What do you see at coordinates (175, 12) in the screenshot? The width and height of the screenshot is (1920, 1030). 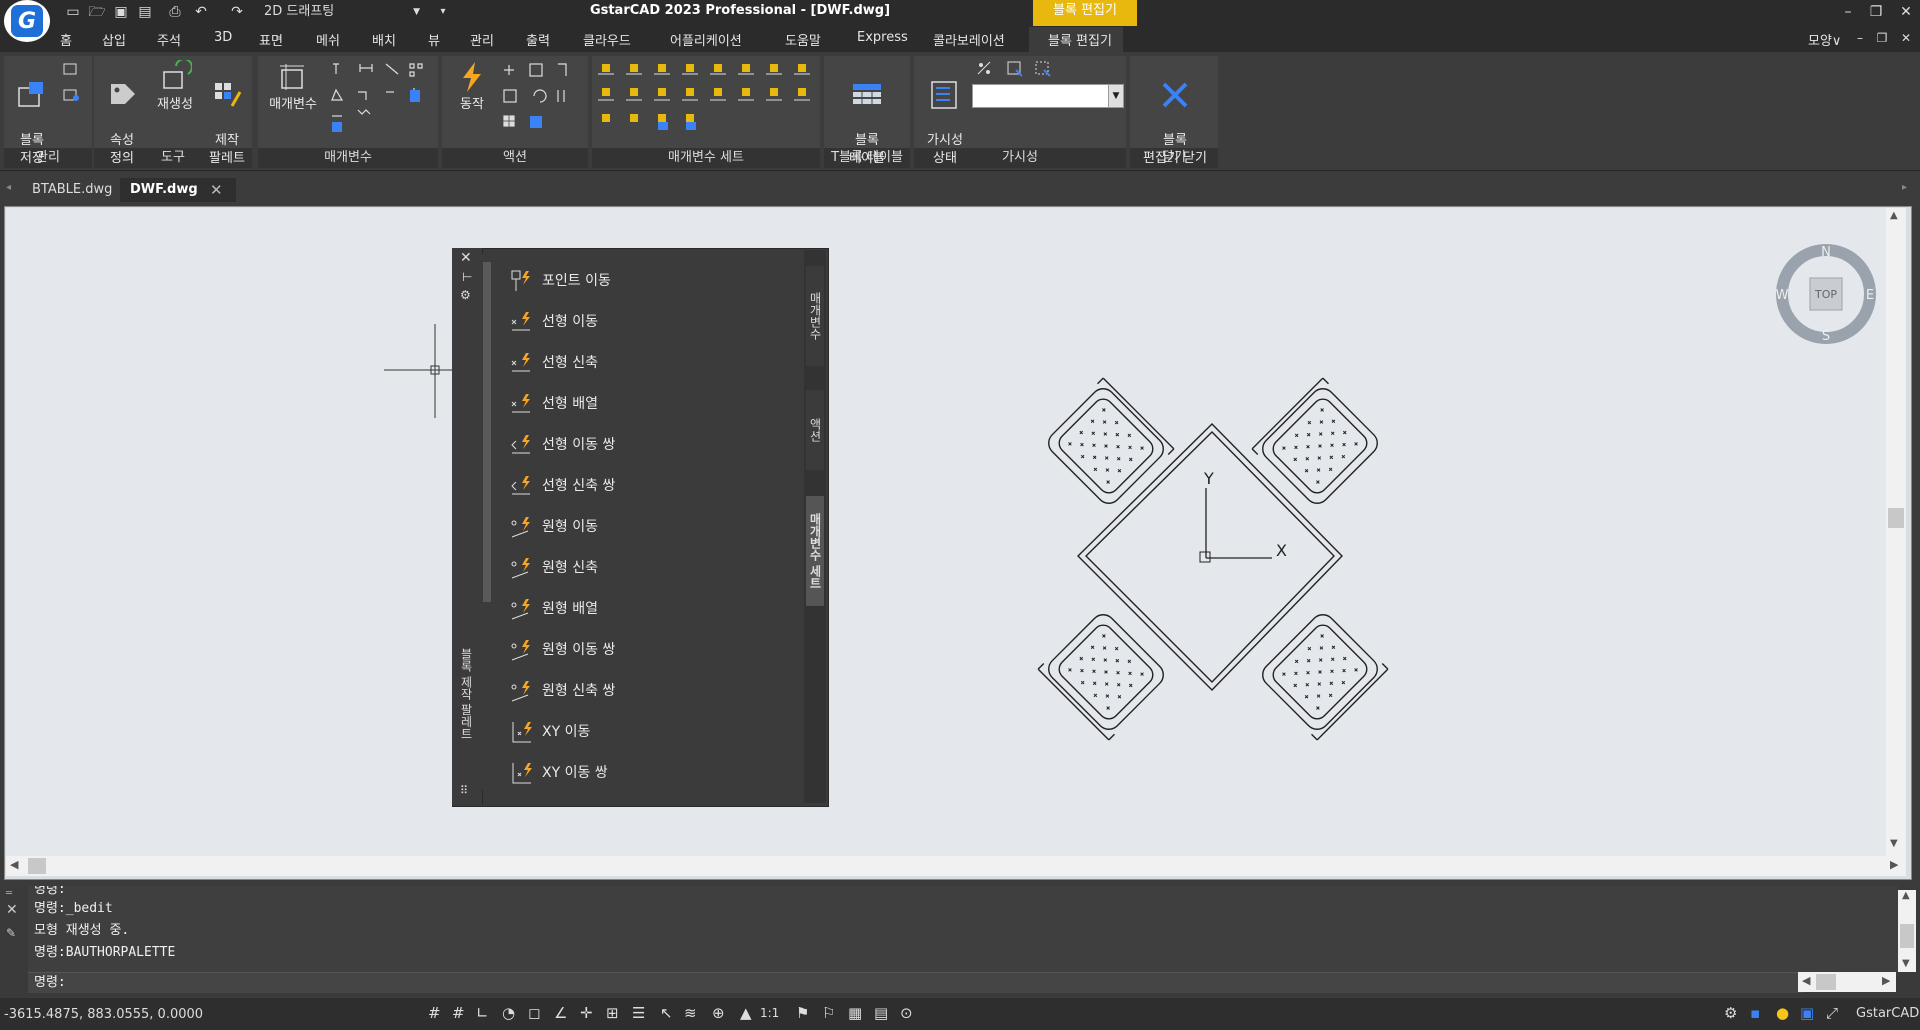 I see `print-icon: ⎙` at bounding box center [175, 12].